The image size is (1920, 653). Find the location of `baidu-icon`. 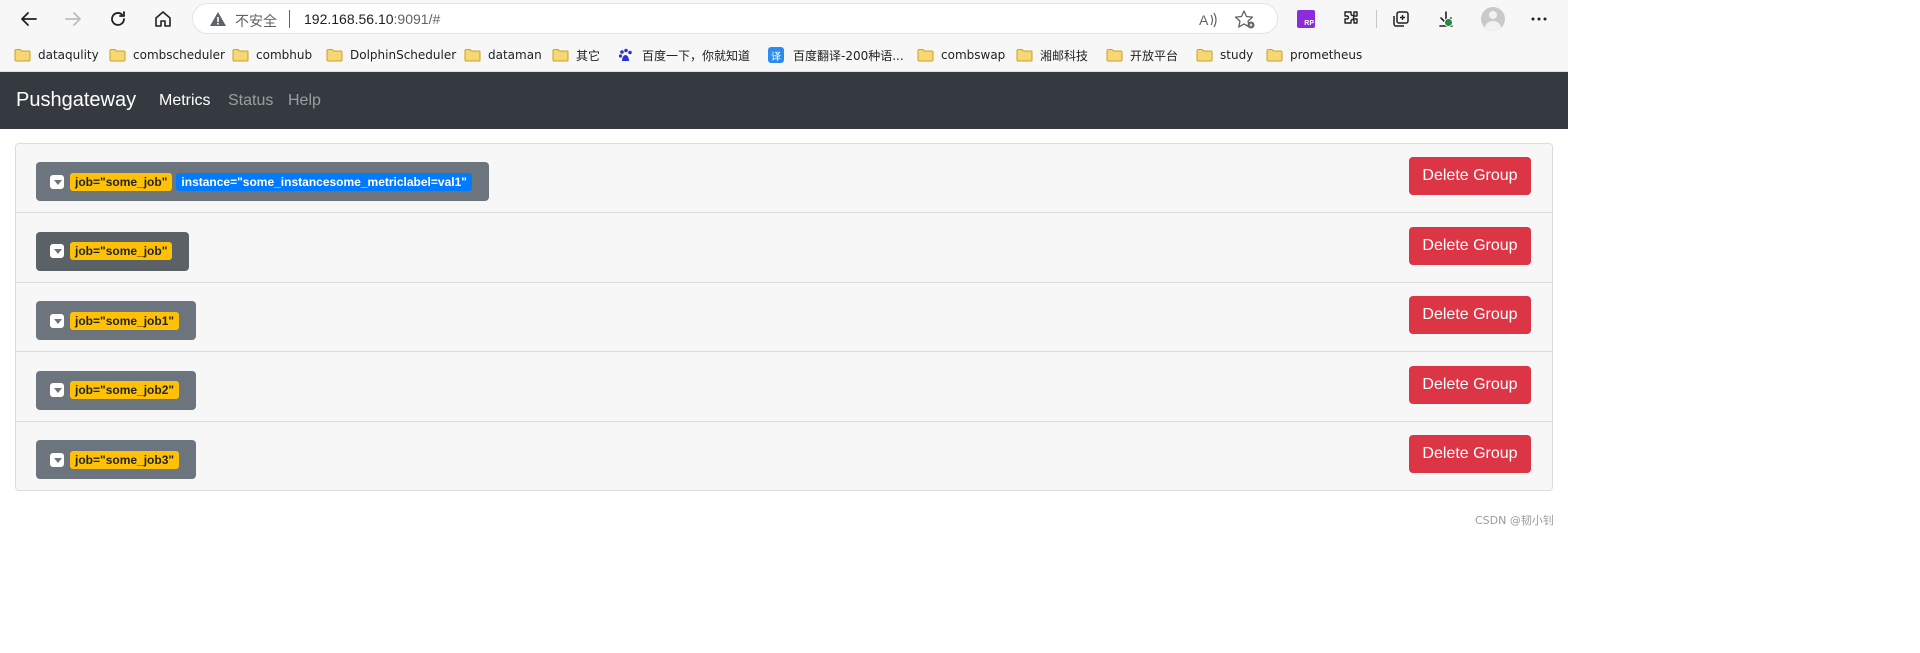

baidu-icon is located at coordinates (625, 54).